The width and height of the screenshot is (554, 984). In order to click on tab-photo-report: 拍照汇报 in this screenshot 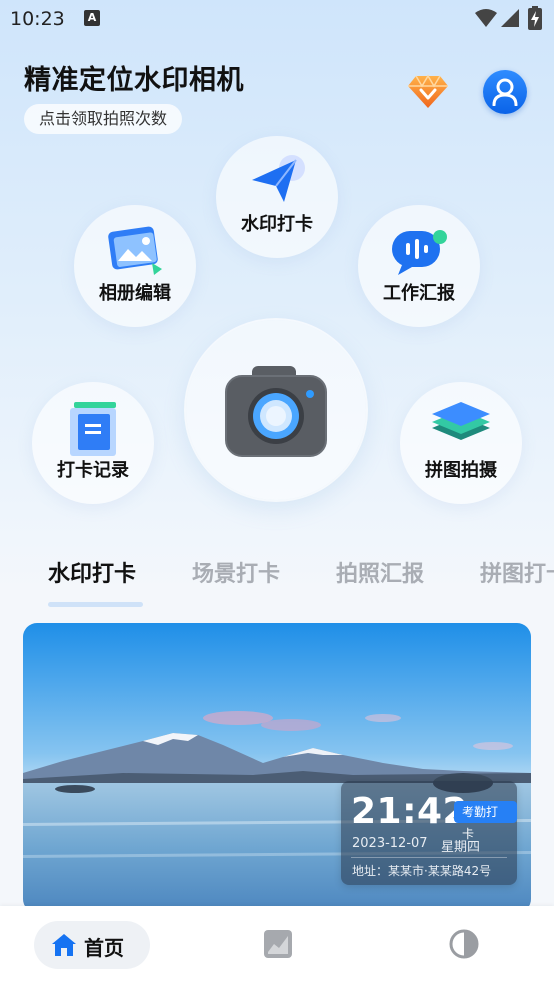, I will do `click(380, 572)`.